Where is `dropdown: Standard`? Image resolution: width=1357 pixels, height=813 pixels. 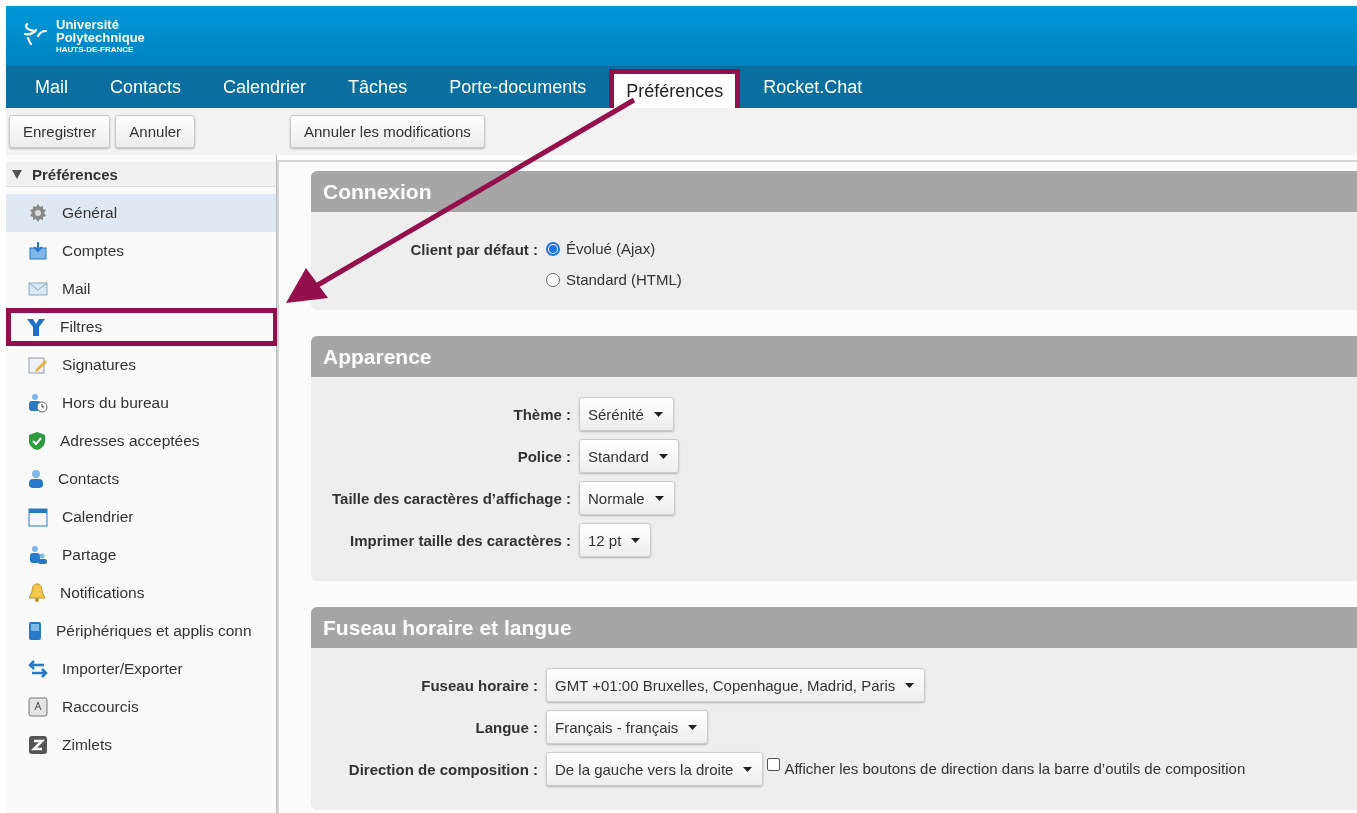 dropdown: Standard is located at coordinates (629, 456).